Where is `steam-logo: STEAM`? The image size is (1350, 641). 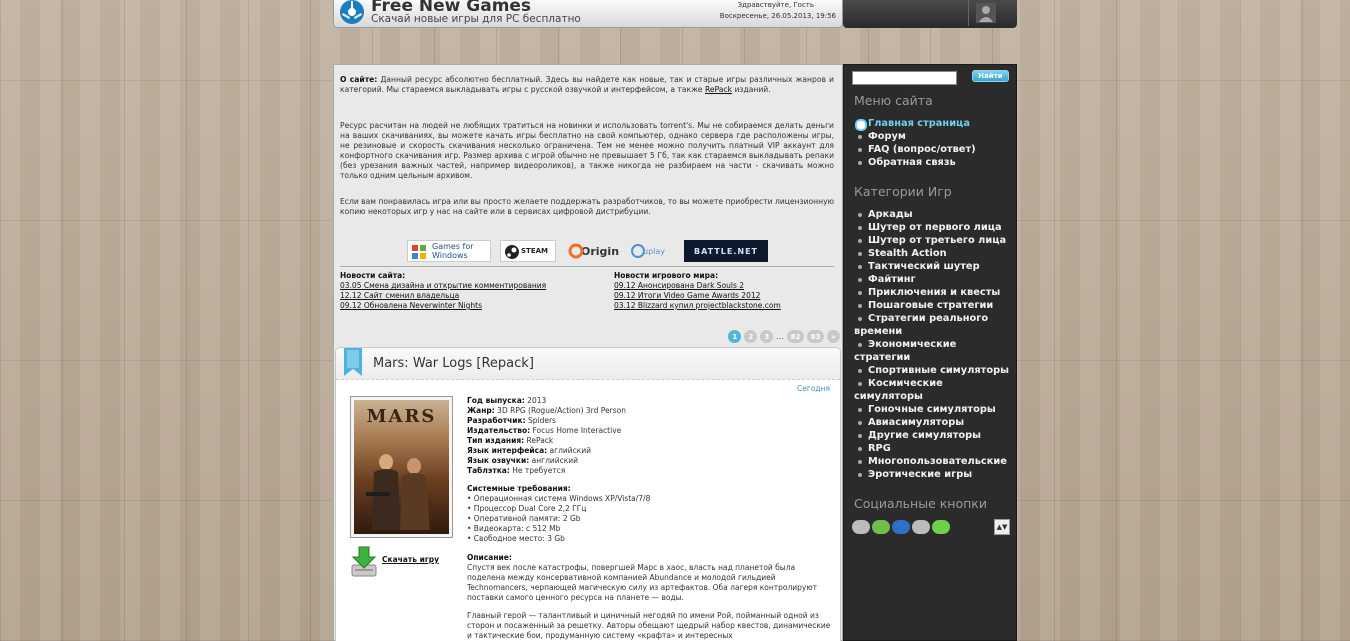 steam-logo: STEAM is located at coordinates (528, 251).